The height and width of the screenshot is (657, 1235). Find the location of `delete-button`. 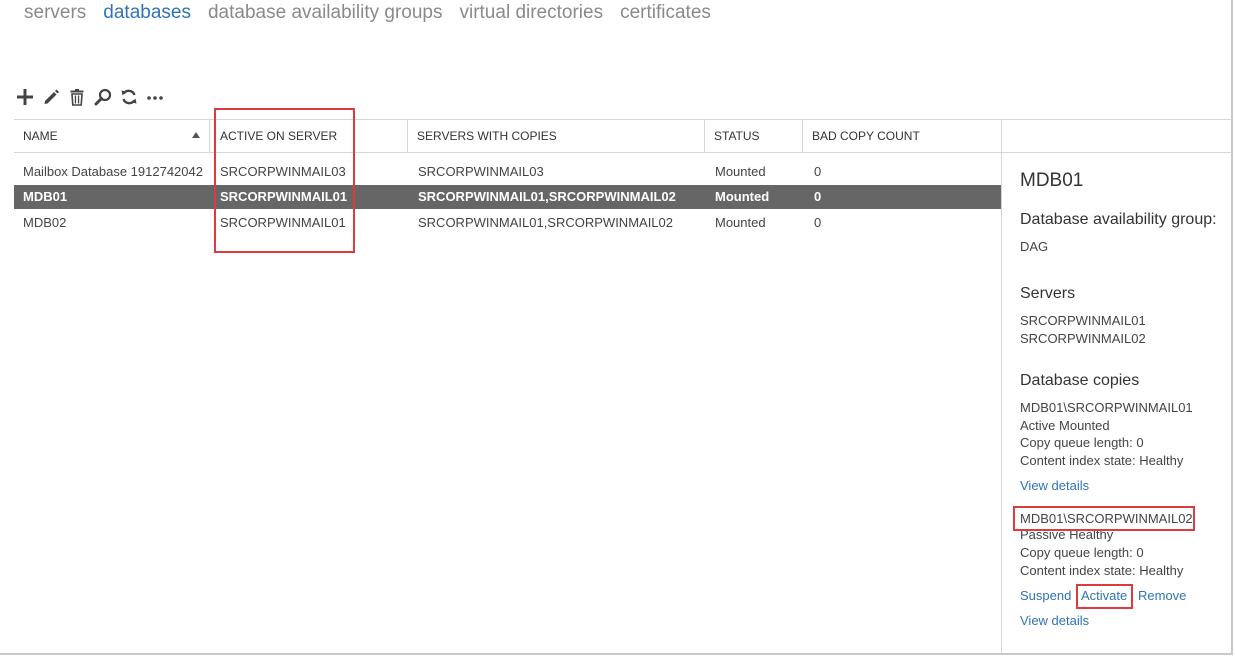

delete-button is located at coordinates (77, 97).